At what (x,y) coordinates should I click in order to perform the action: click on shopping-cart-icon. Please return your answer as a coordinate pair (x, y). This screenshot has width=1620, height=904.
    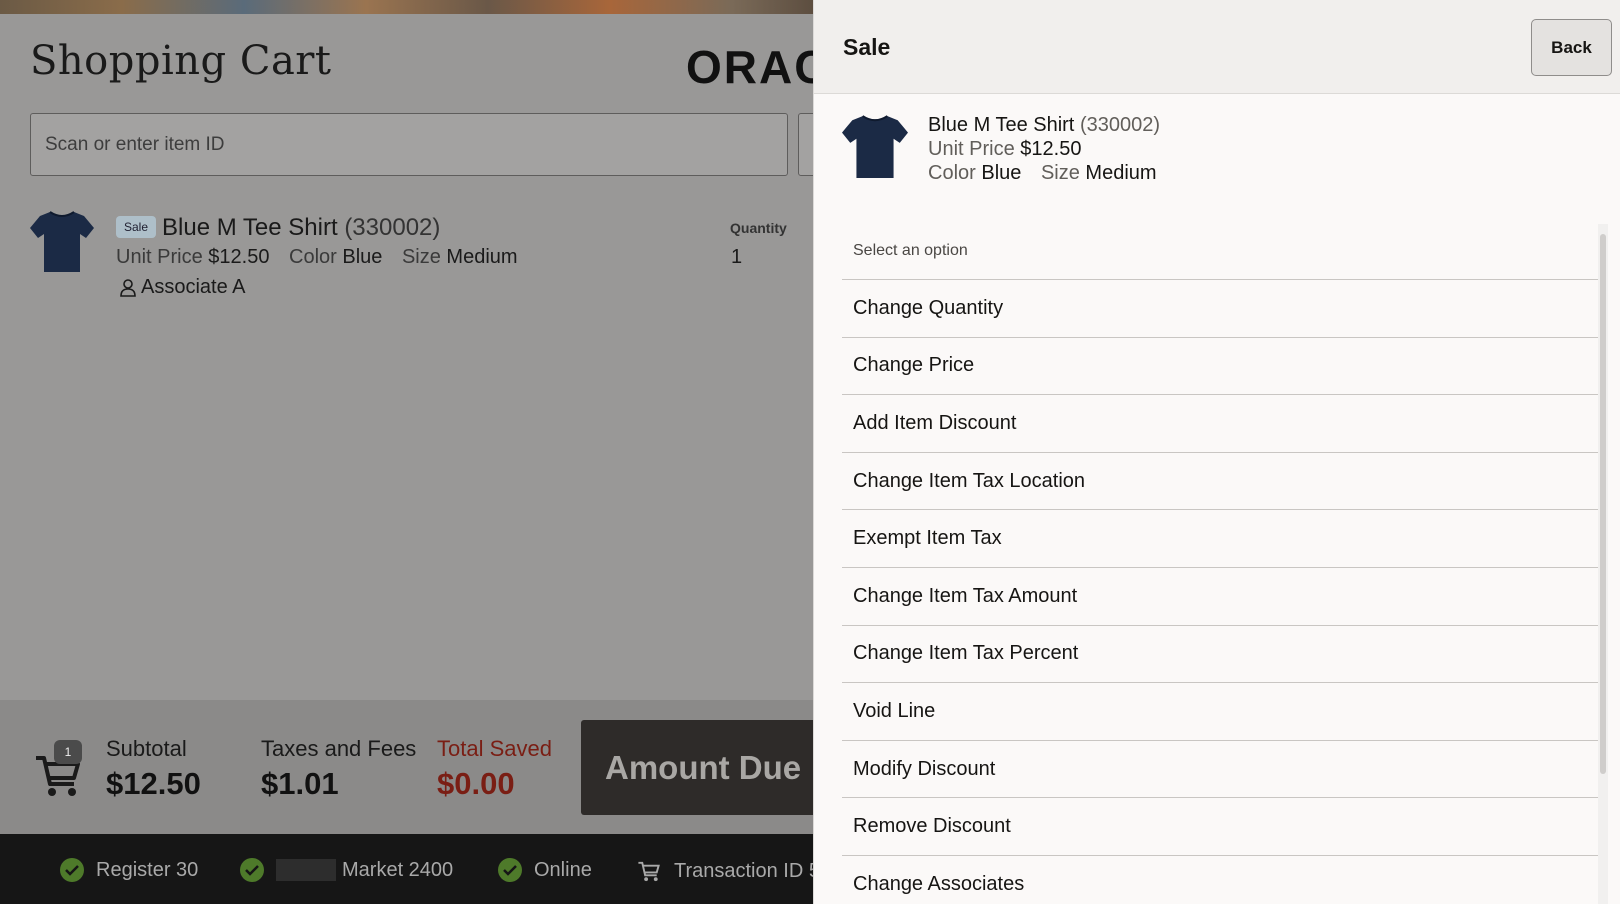
    Looking at the image, I should click on (649, 871).